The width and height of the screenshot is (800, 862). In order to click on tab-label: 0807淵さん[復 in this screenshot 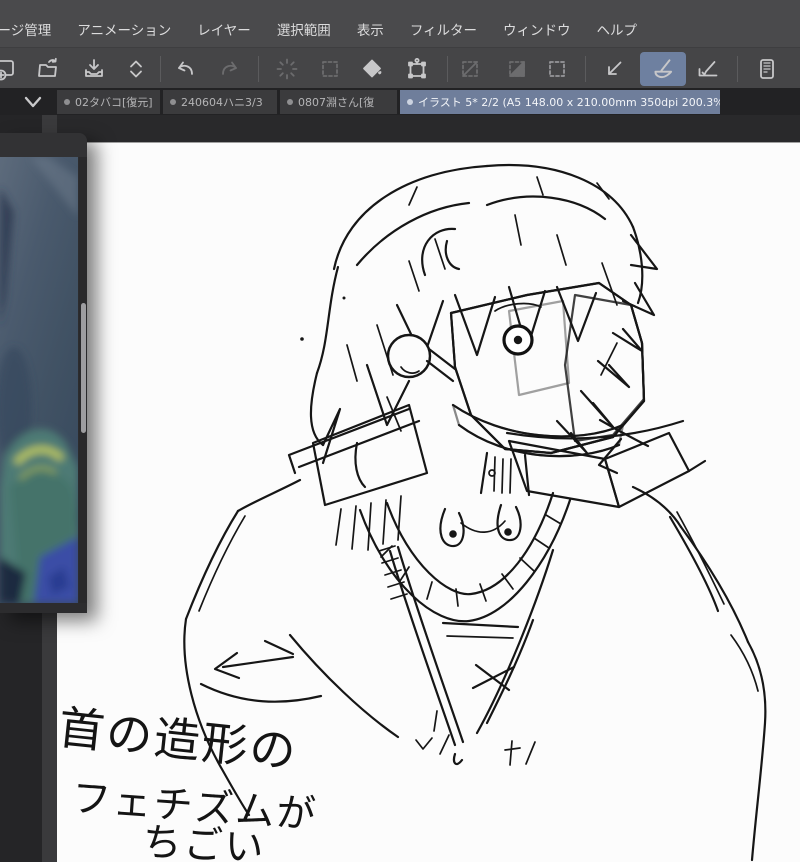, I will do `click(336, 102)`.